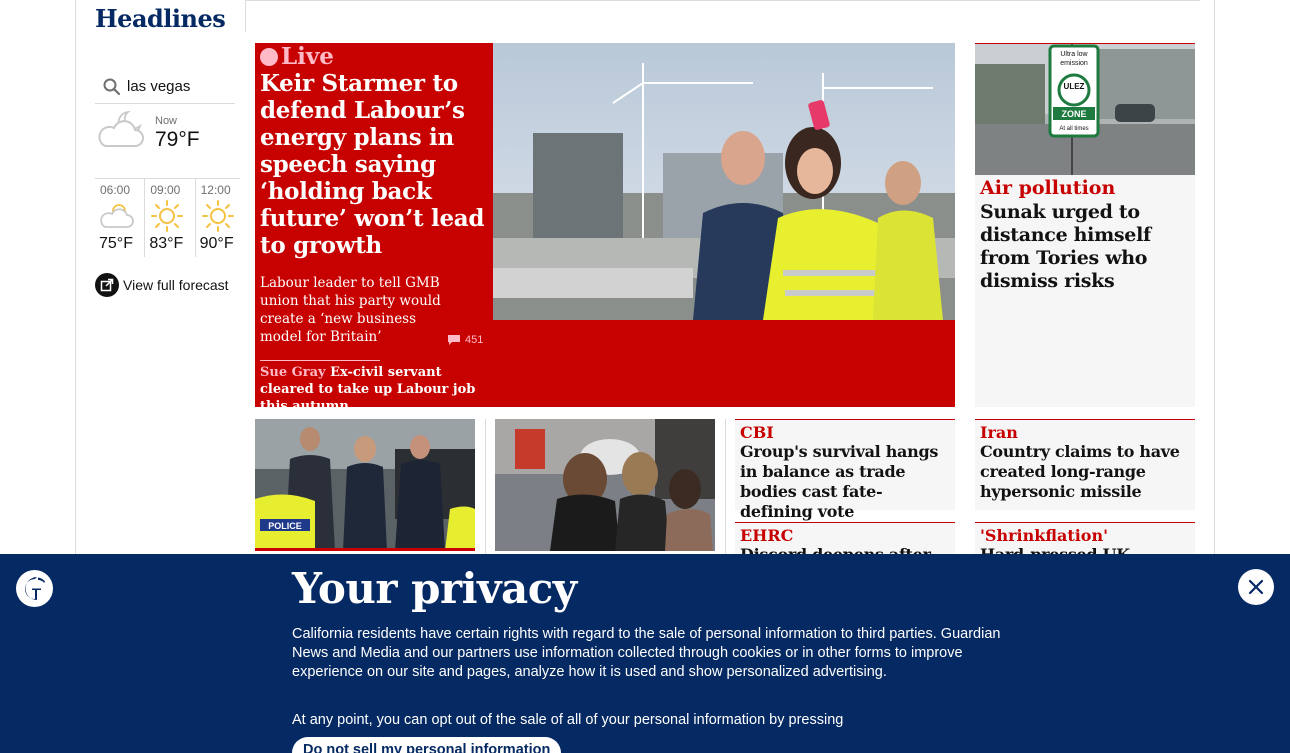 The height and width of the screenshot is (753, 1290). Describe the element at coordinates (107, 285) in the screenshot. I see `external-link-icon` at that location.